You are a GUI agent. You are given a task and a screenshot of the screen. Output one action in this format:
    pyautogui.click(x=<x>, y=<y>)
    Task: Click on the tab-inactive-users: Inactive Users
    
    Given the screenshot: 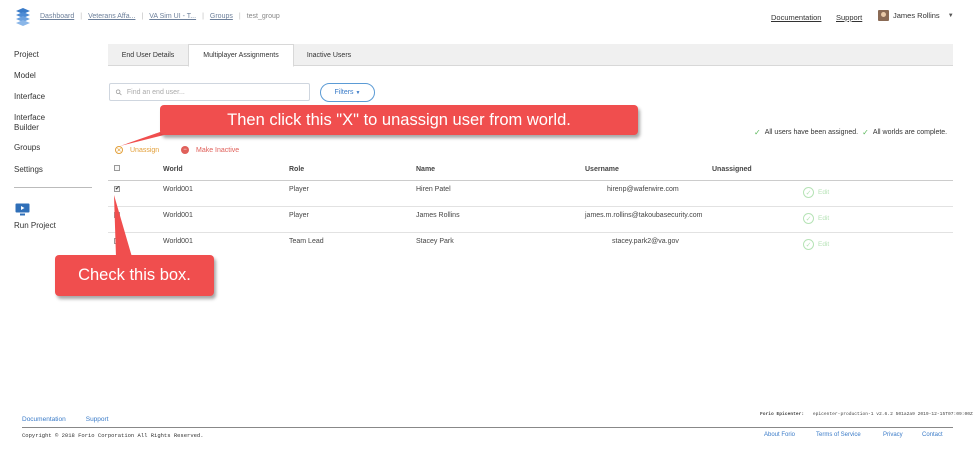 What is the action you would take?
    pyautogui.click(x=329, y=55)
    